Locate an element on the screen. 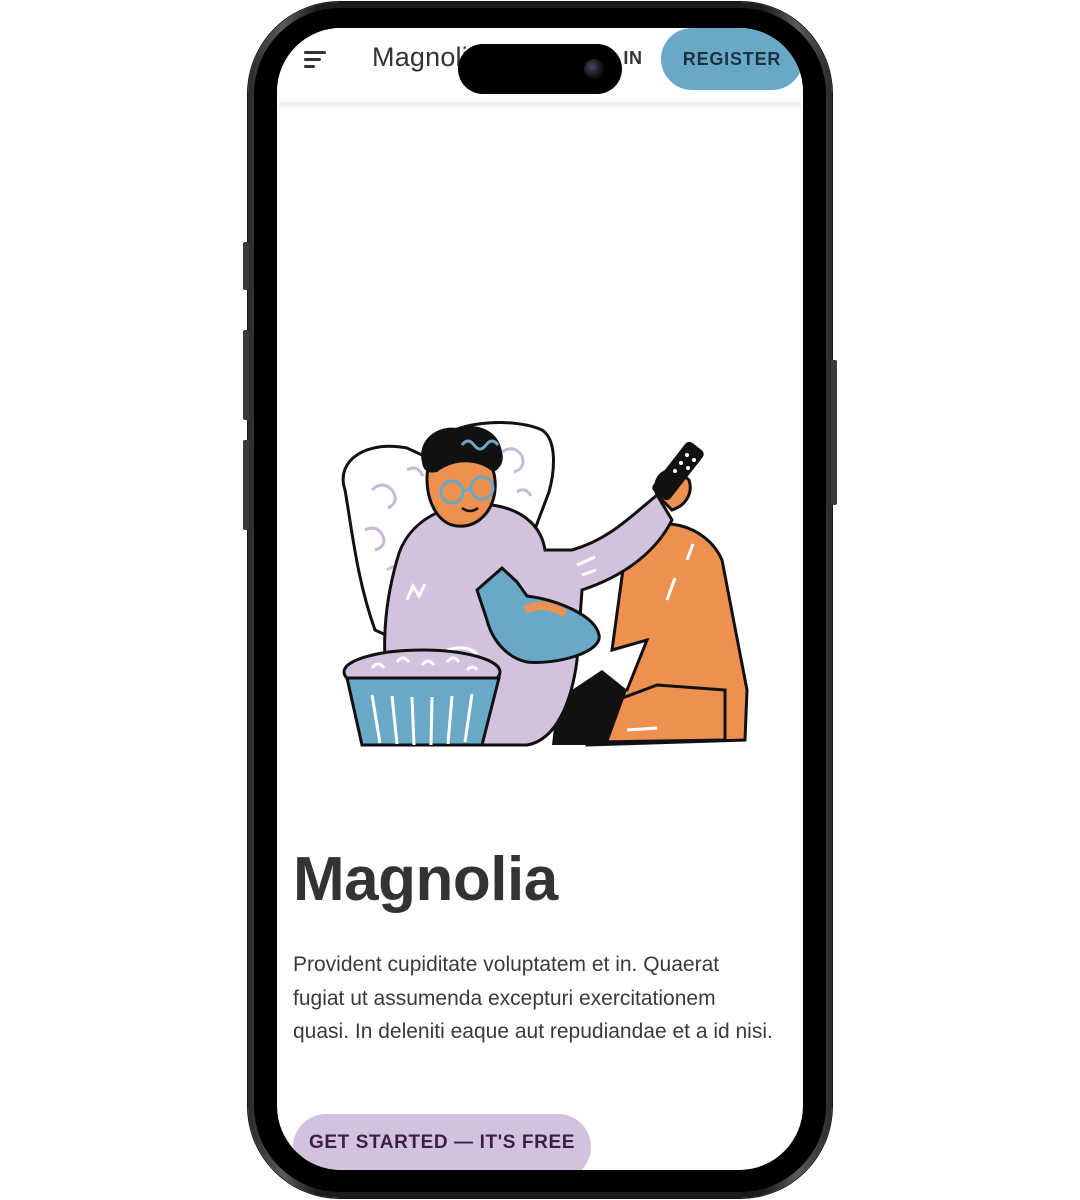  register-button: REGISTER is located at coordinates (732, 59).